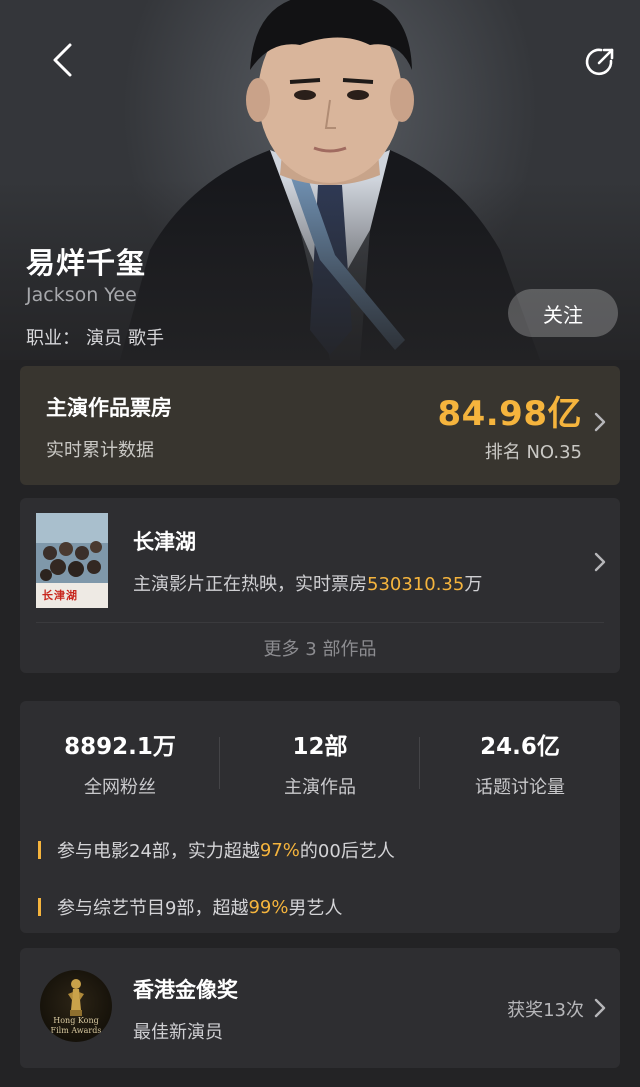 Image resolution: width=640 pixels, height=1087 pixels. What do you see at coordinates (347, 851) in the screenshot?
I see `note-text: 的00后艺人` at bounding box center [347, 851].